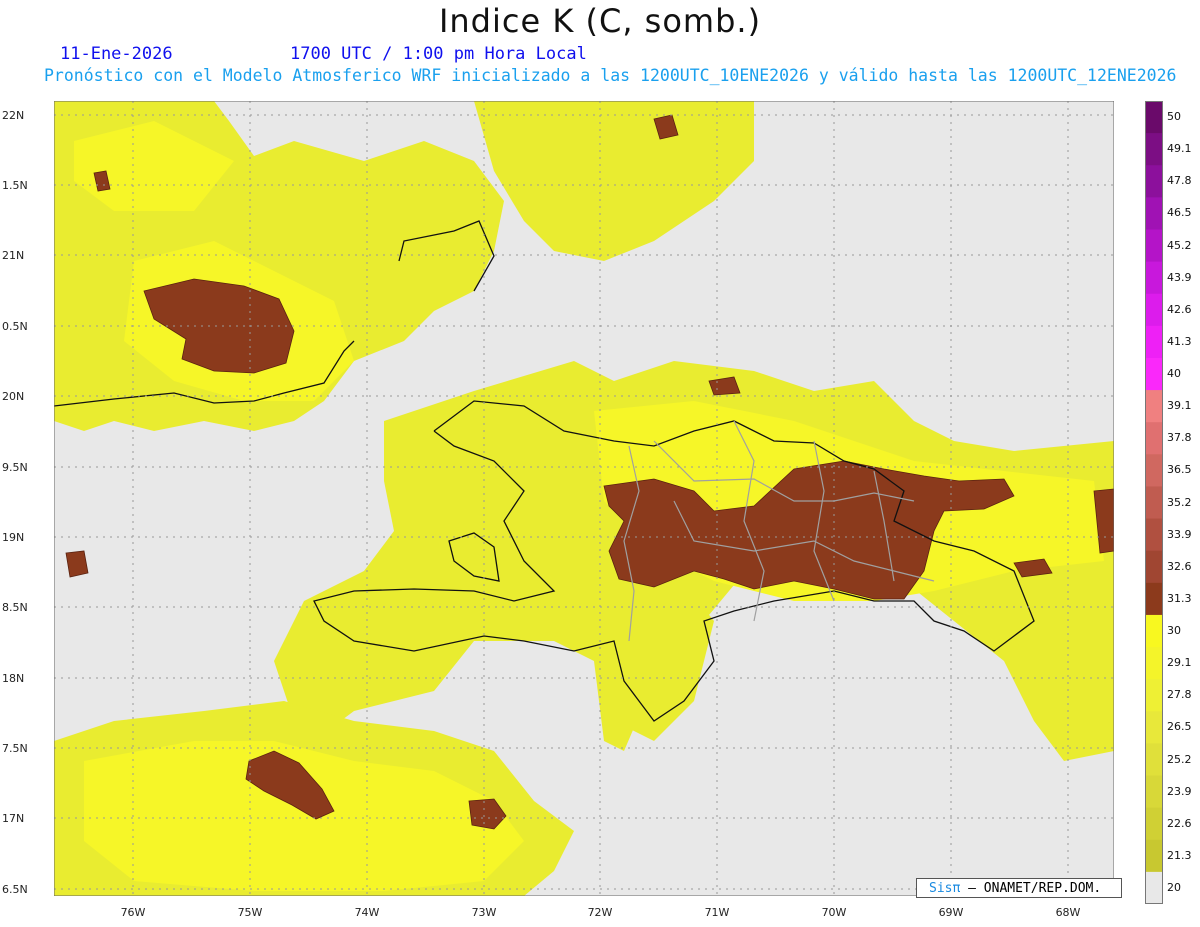  What do you see at coordinates (600, 21) in the screenshot?
I see `map-title: Indice K (C, somb.)` at bounding box center [600, 21].